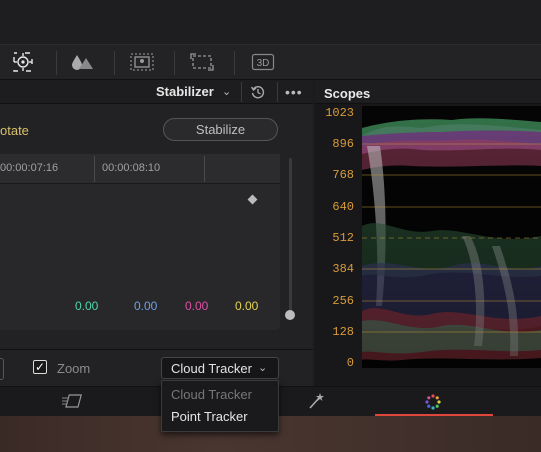 The image size is (541, 452). Describe the element at coordinates (343, 301) in the screenshot. I see `scope-axis-label: 256` at that location.